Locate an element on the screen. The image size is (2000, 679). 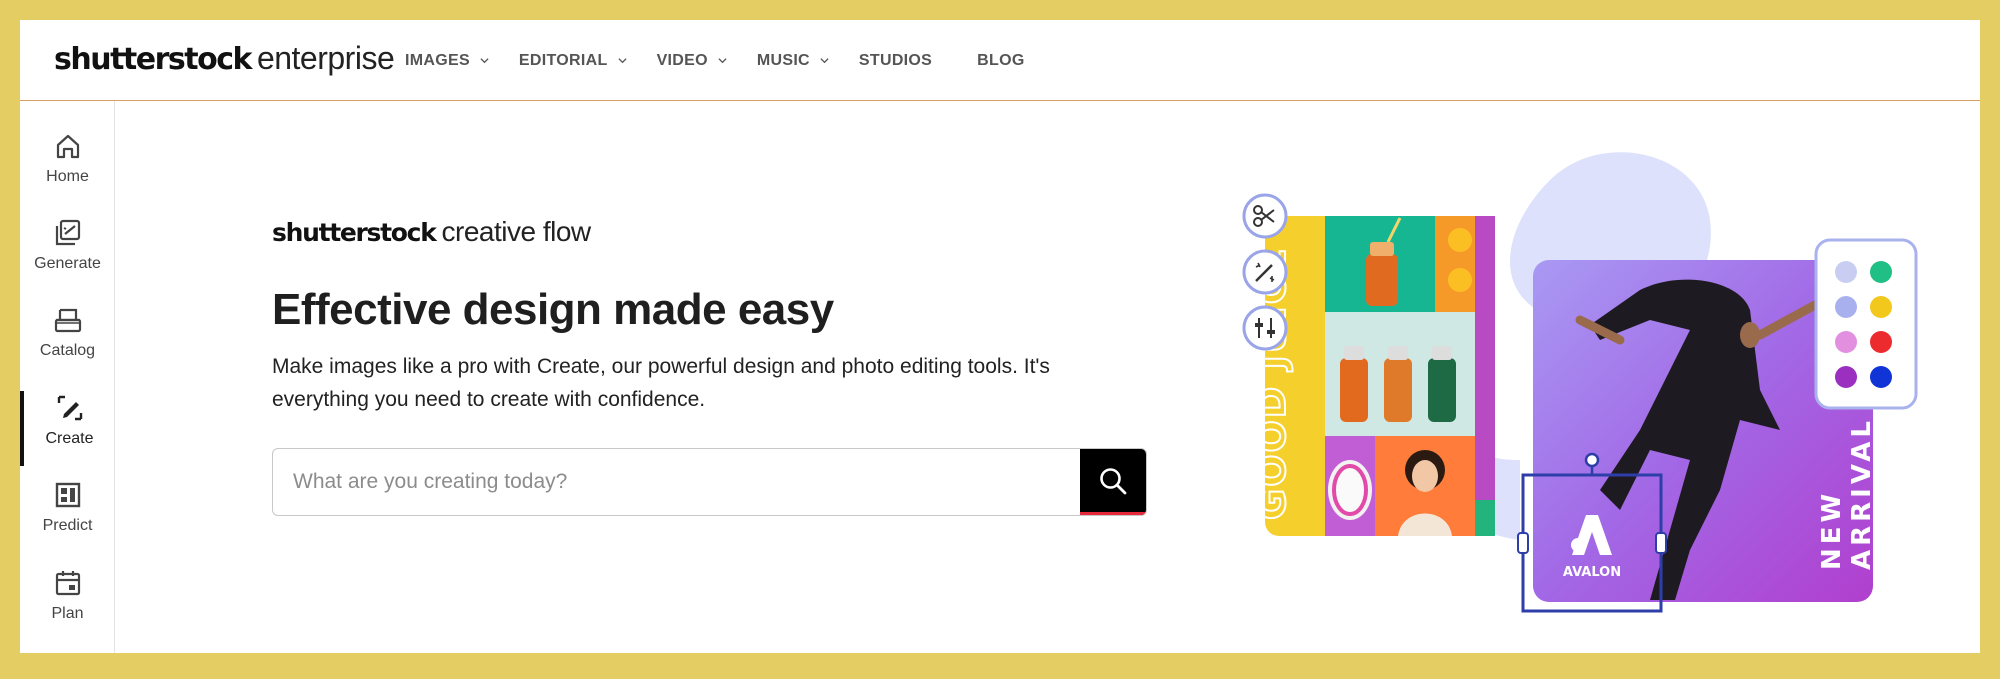
sidebar-item-label: Create is located at coordinates (69, 438).